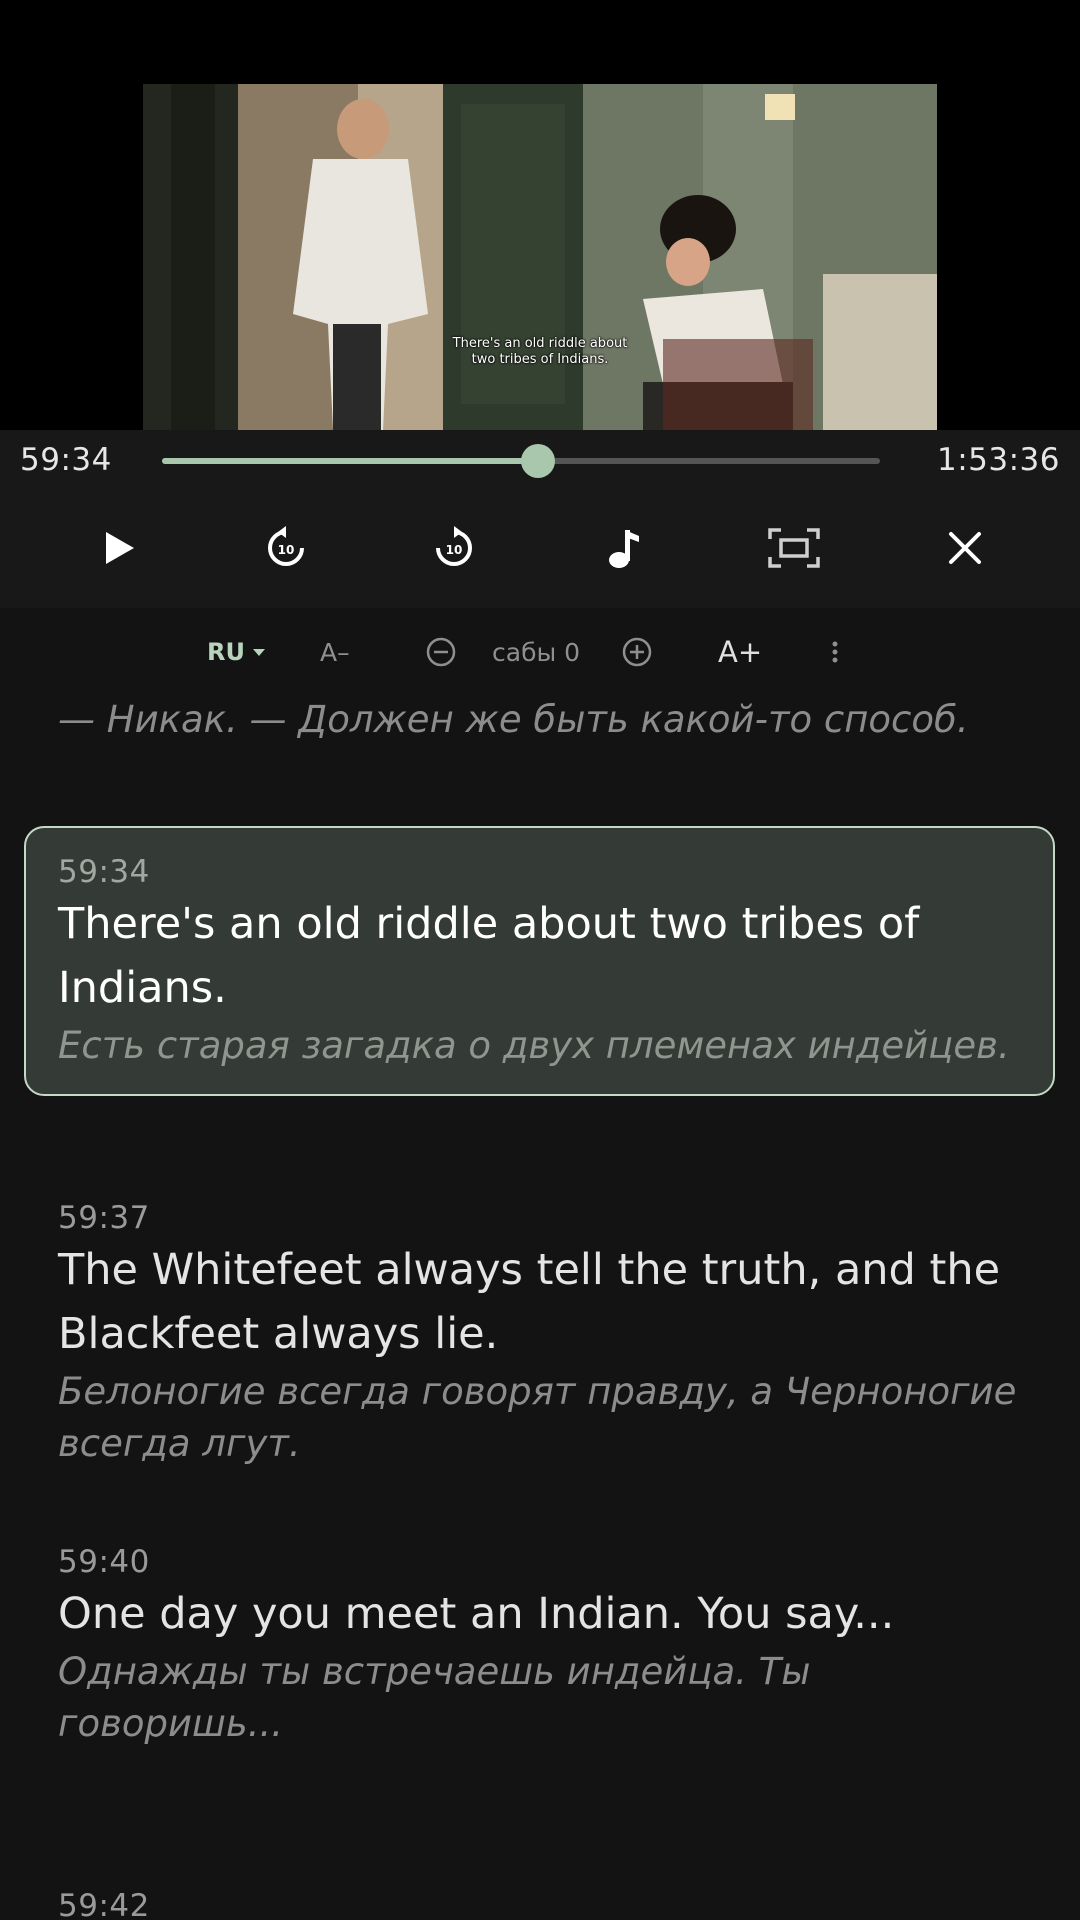  I want to click on cue-timestamp: 59:42, so click(104, 1904).